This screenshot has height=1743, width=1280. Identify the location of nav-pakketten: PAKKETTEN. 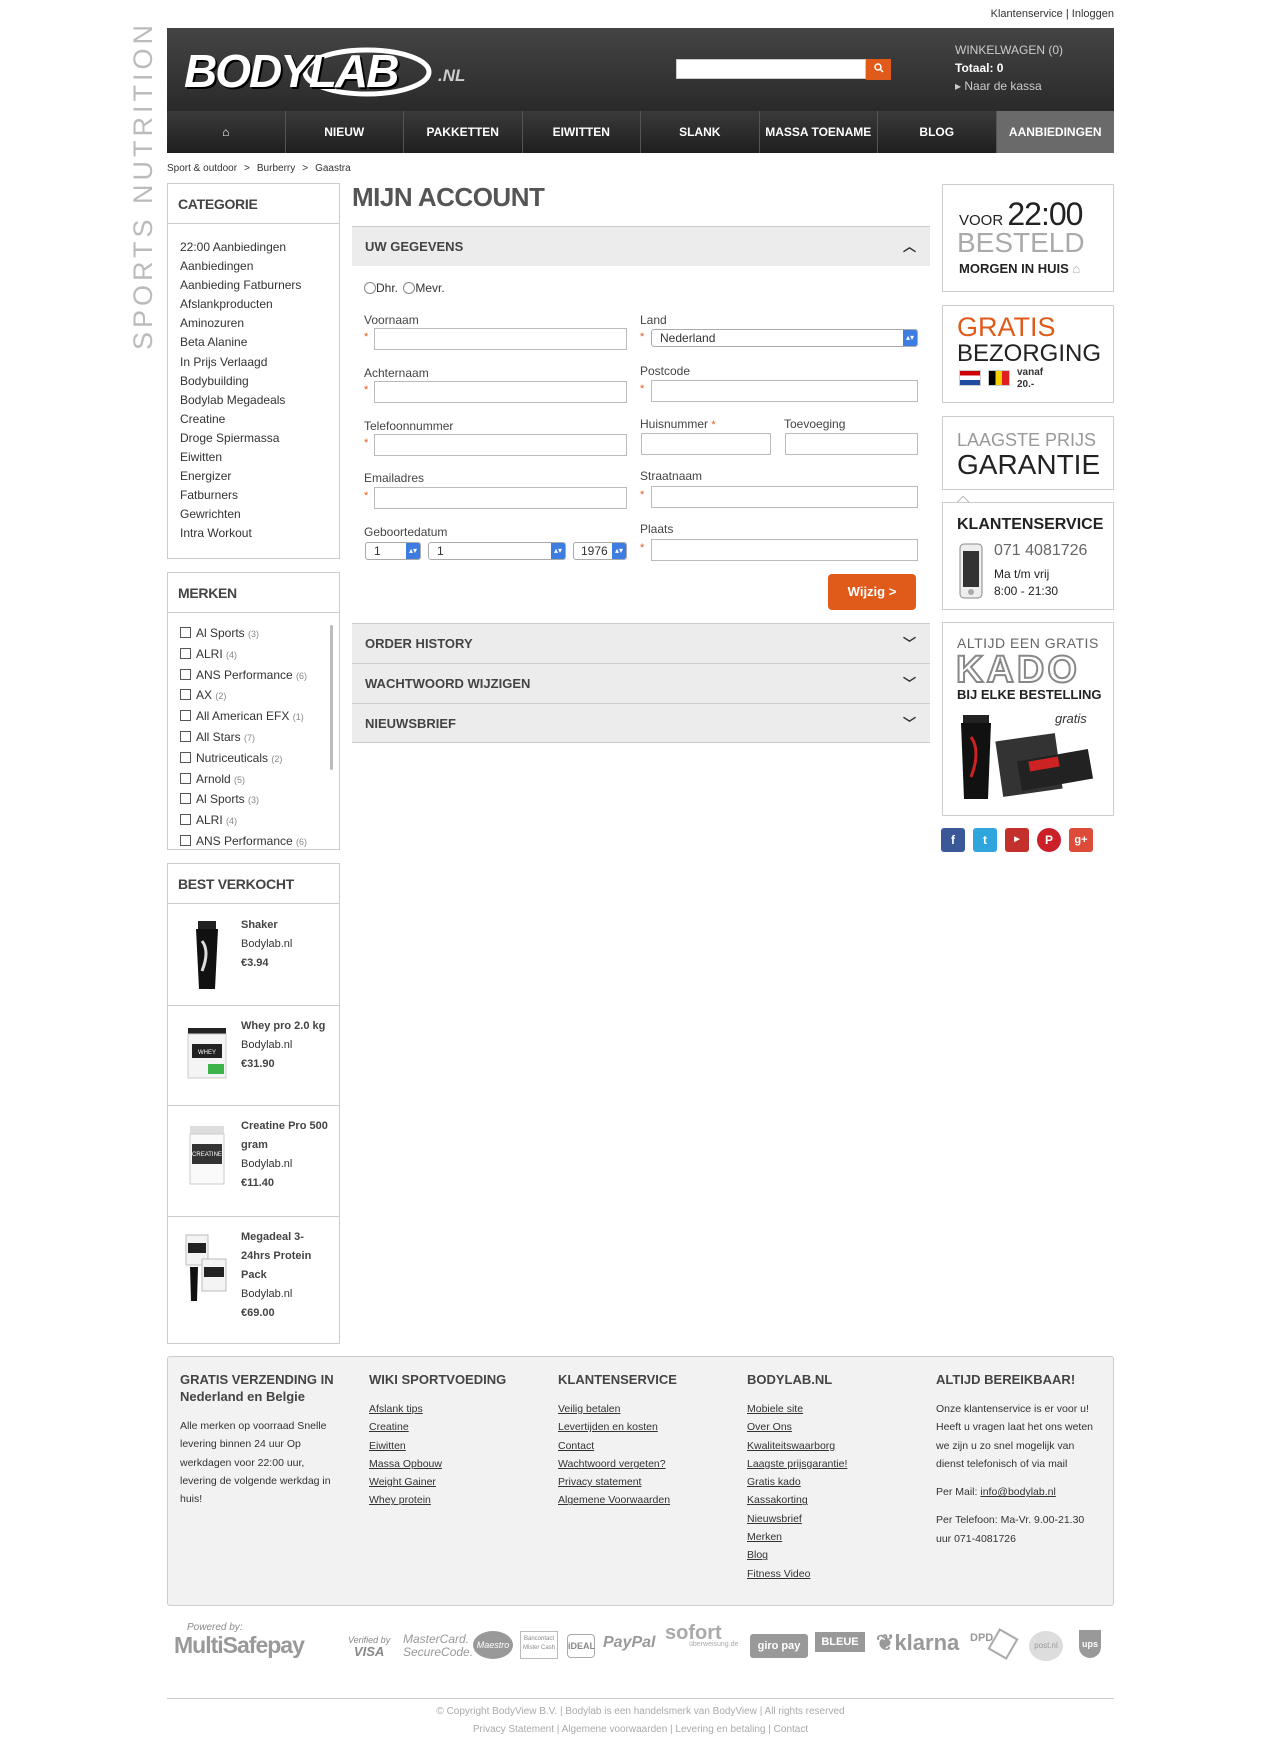
(463, 132).